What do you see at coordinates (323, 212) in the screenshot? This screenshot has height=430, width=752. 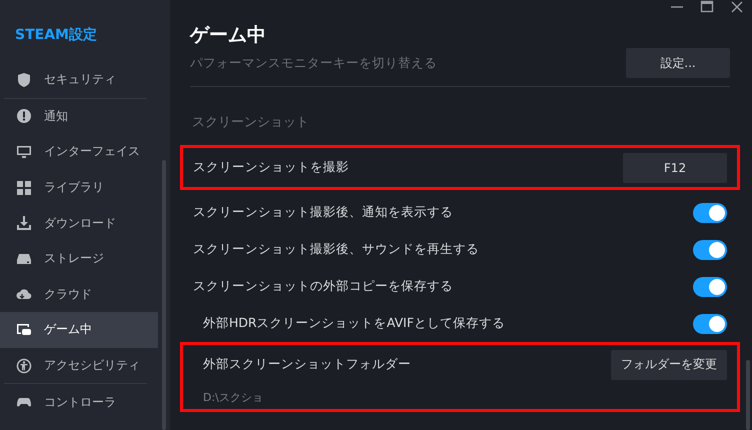 I see `setting-label: スクリーンショット撮影後、通知を表示する` at bounding box center [323, 212].